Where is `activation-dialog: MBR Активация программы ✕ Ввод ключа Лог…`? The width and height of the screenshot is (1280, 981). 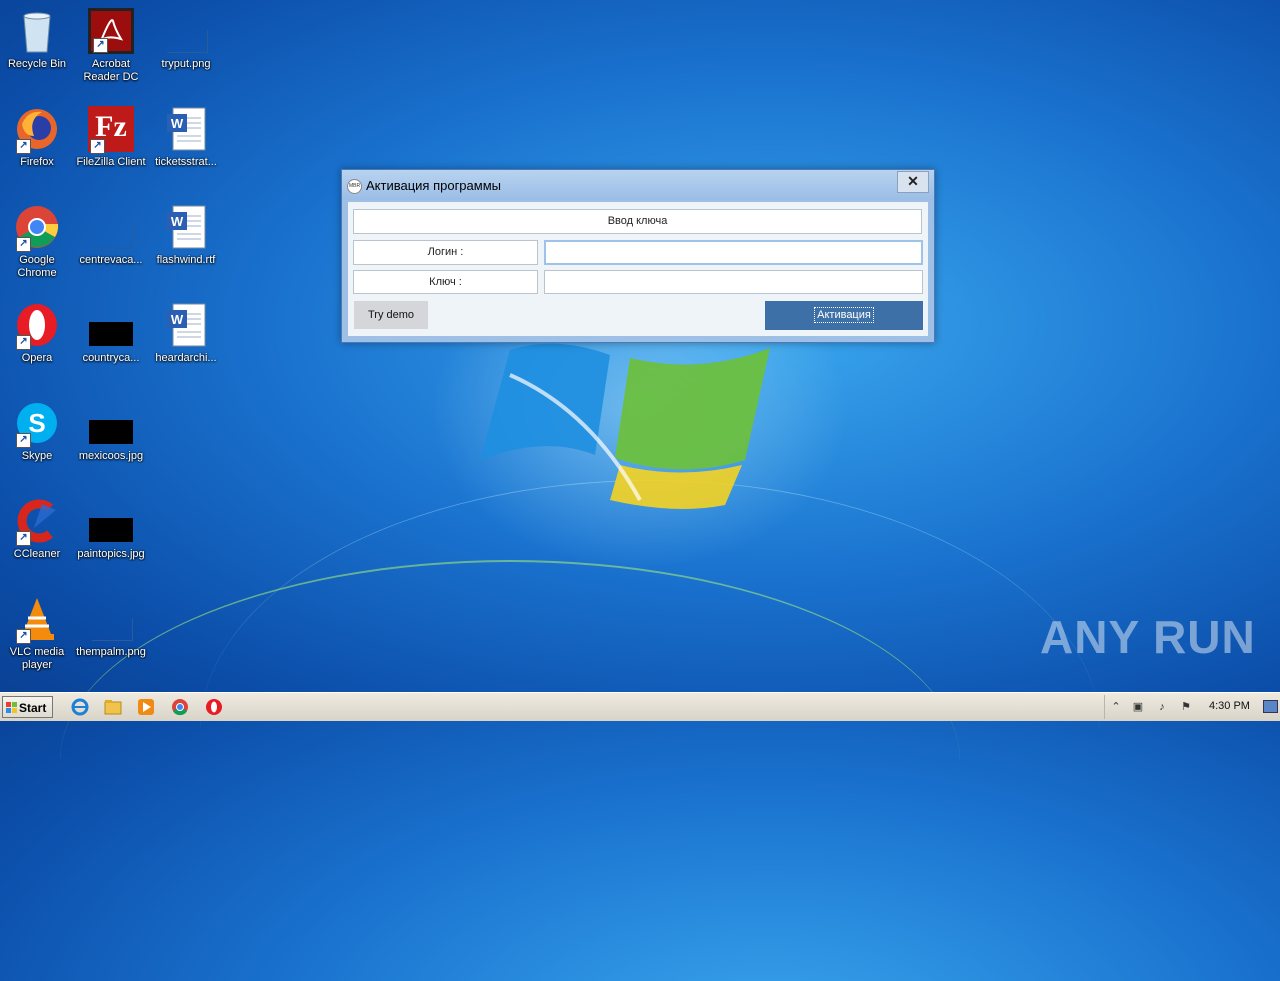 activation-dialog: MBR Активация программы ✕ Ввод ключа Лог… is located at coordinates (638, 256).